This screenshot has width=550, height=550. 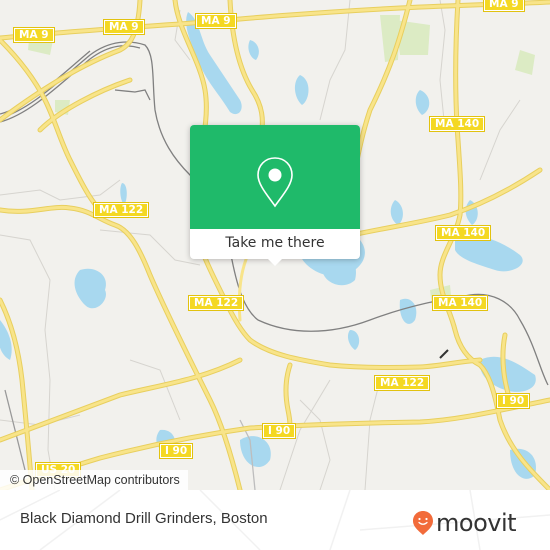 I want to click on location-popup: Take me there, so click(x=275, y=195).